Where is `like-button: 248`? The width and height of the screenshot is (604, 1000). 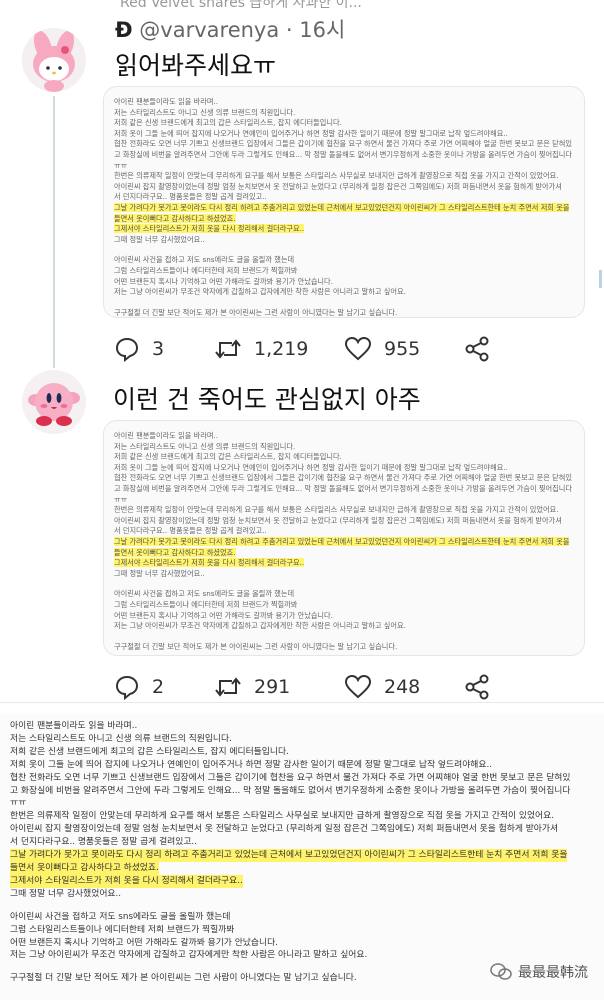 like-button: 248 is located at coordinates (404, 687).